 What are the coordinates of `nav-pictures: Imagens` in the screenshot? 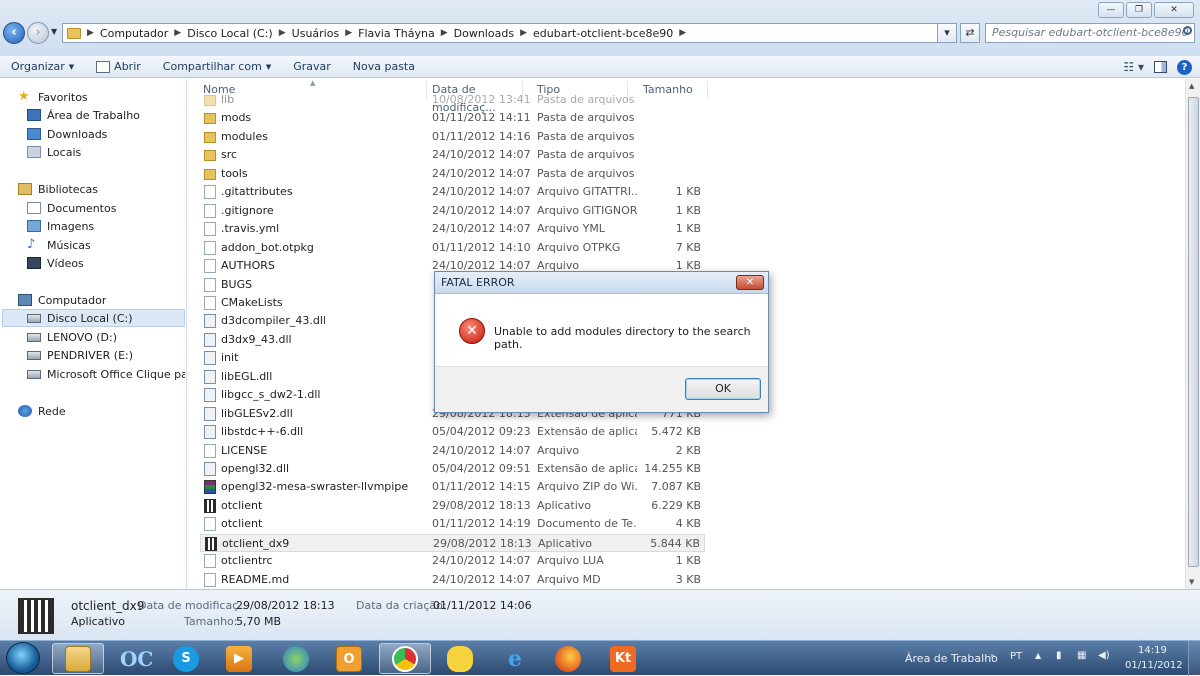 It's located at (60, 226).